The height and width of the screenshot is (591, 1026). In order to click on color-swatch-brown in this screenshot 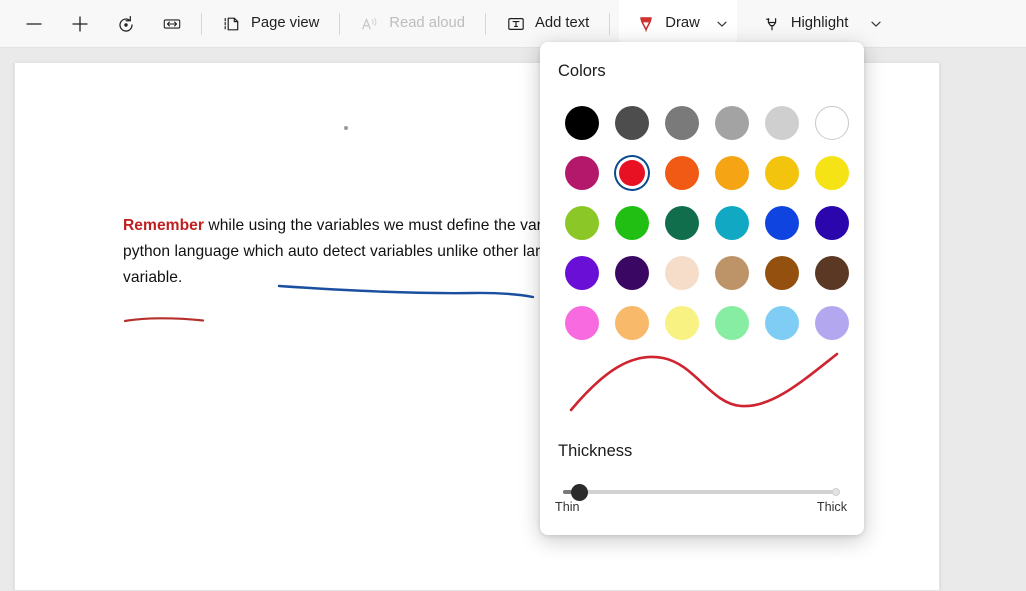, I will do `click(782, 273)`.